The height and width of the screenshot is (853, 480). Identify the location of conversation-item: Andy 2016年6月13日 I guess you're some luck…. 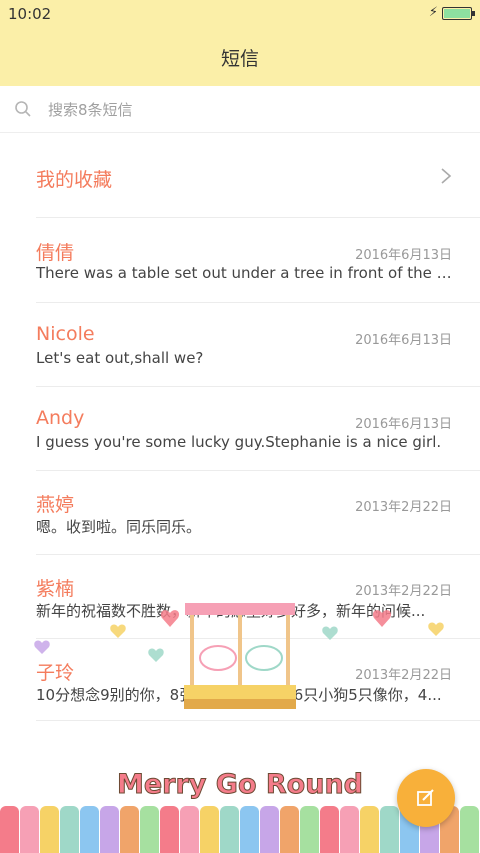
(240, 429).